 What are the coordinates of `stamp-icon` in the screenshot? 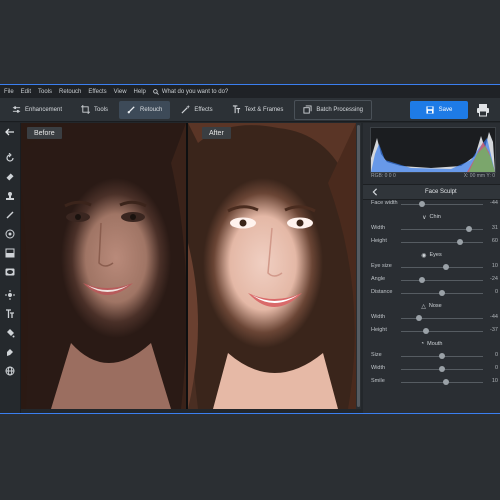 It's located at (10, 196).